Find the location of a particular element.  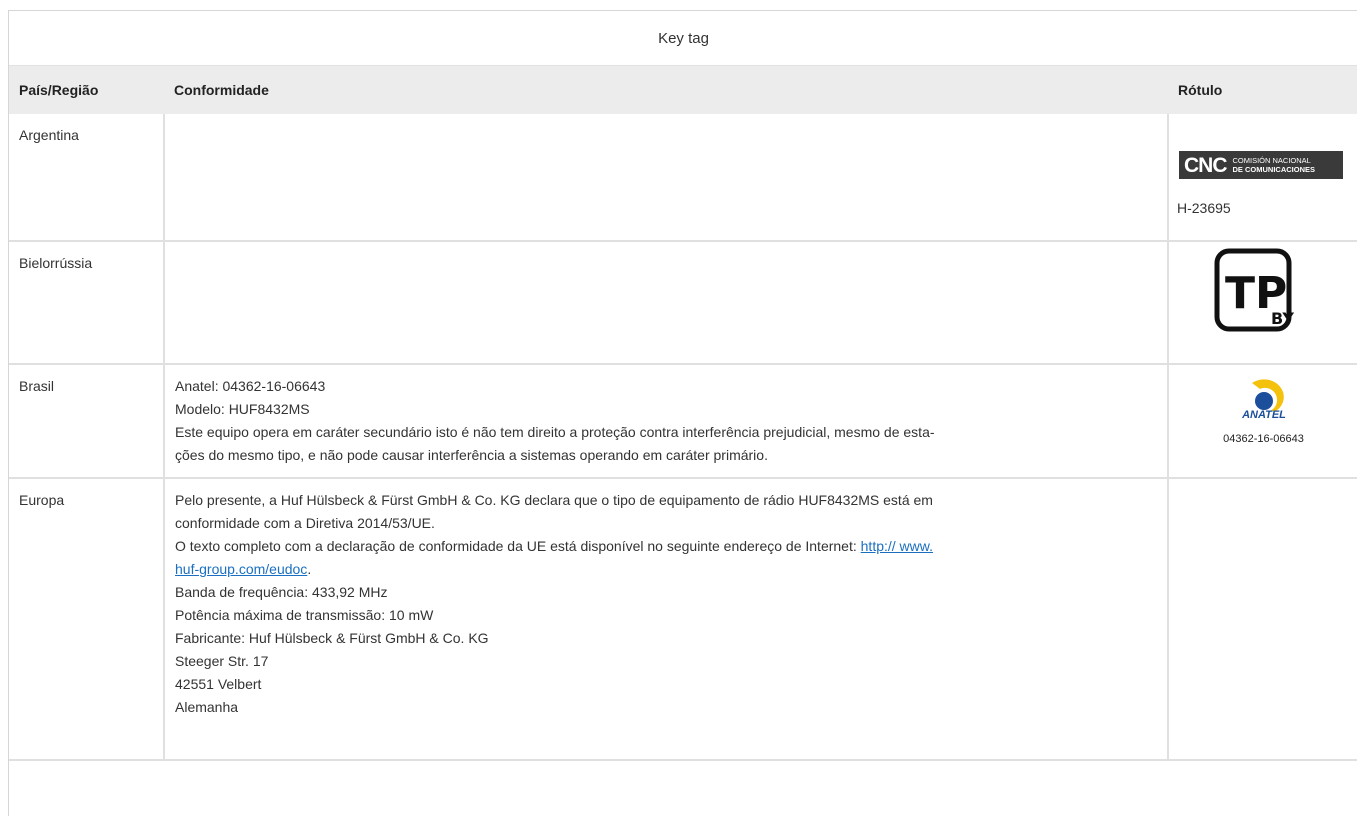

label-cell is located at coordinates (1262, 619).